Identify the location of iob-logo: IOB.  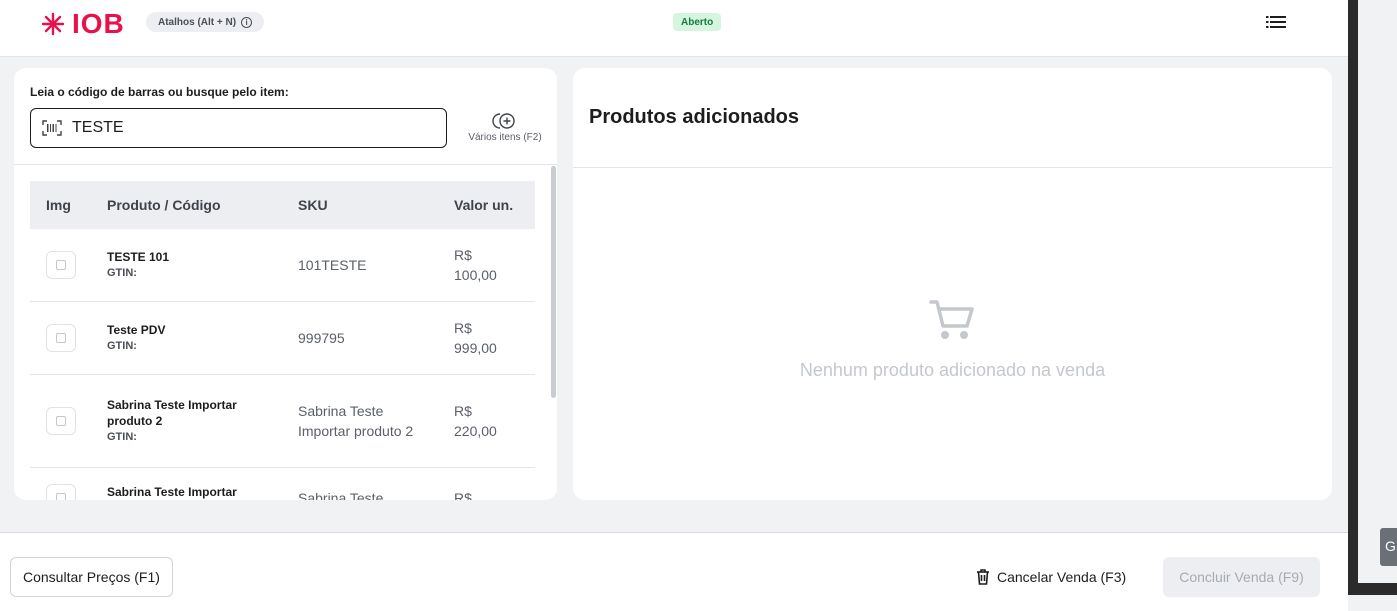
(82, 24).